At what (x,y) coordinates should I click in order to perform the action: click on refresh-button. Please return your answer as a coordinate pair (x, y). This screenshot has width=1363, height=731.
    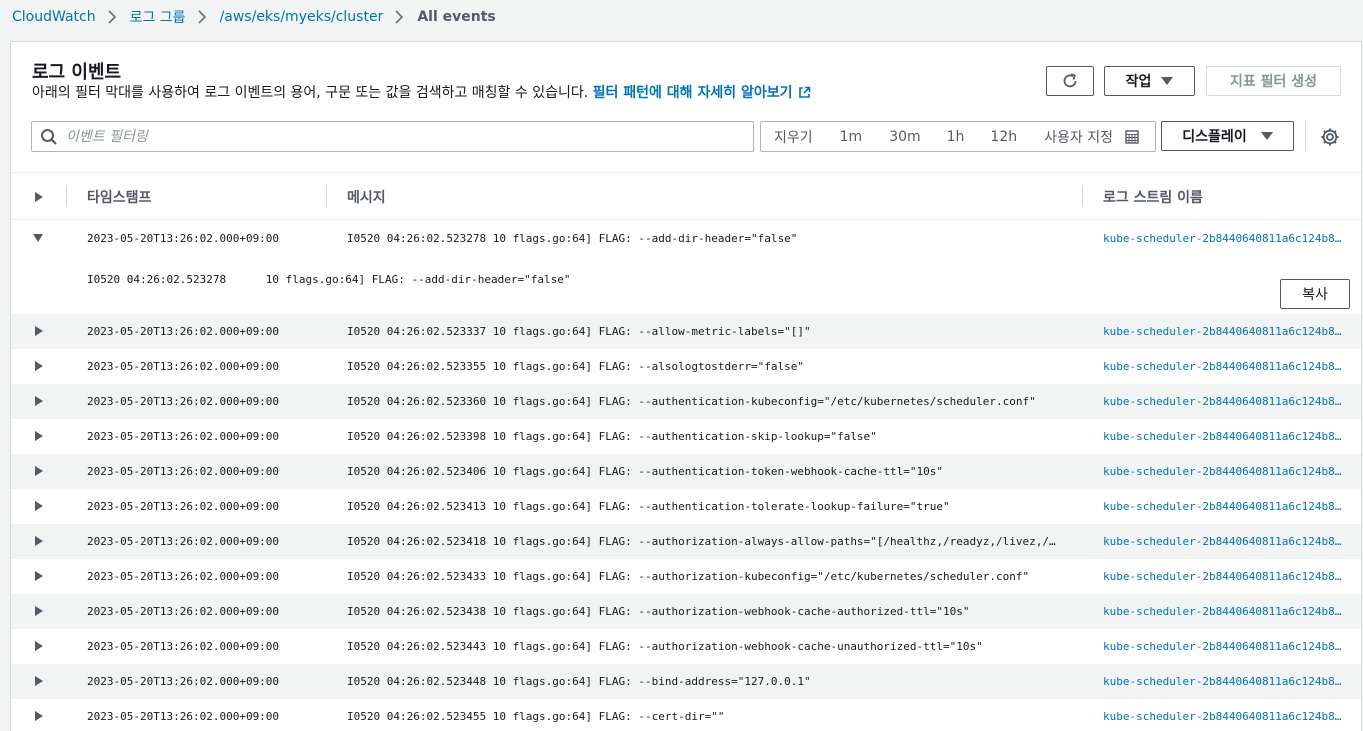
    Looking at the image, I should click on (1070, 81).